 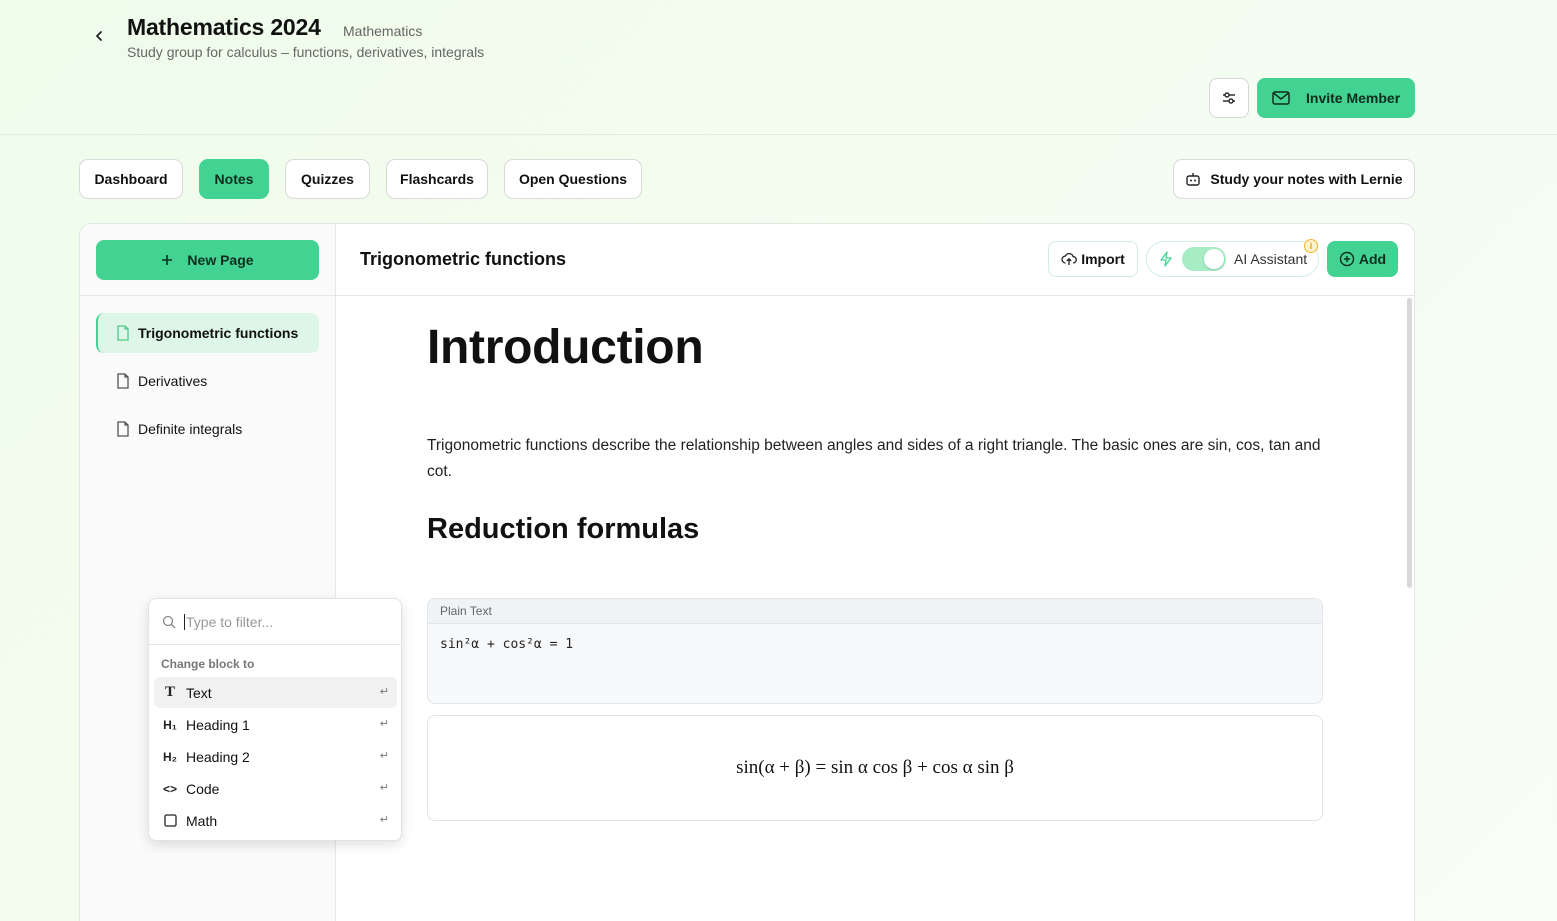 What do you see at coordinates (284, 621) in the screenshot?
I see `filter-input` at bounding box center [284, 621].